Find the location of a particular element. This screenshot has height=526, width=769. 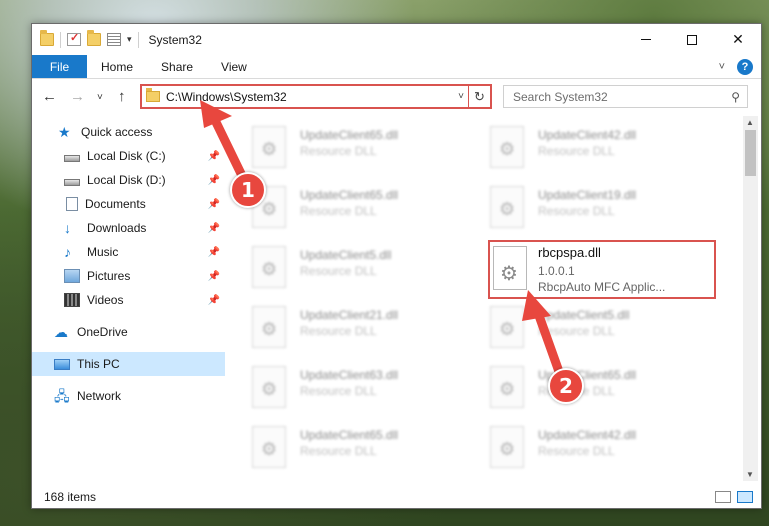

sidebar-item-label: Documents is located at coordinates (115, 204).